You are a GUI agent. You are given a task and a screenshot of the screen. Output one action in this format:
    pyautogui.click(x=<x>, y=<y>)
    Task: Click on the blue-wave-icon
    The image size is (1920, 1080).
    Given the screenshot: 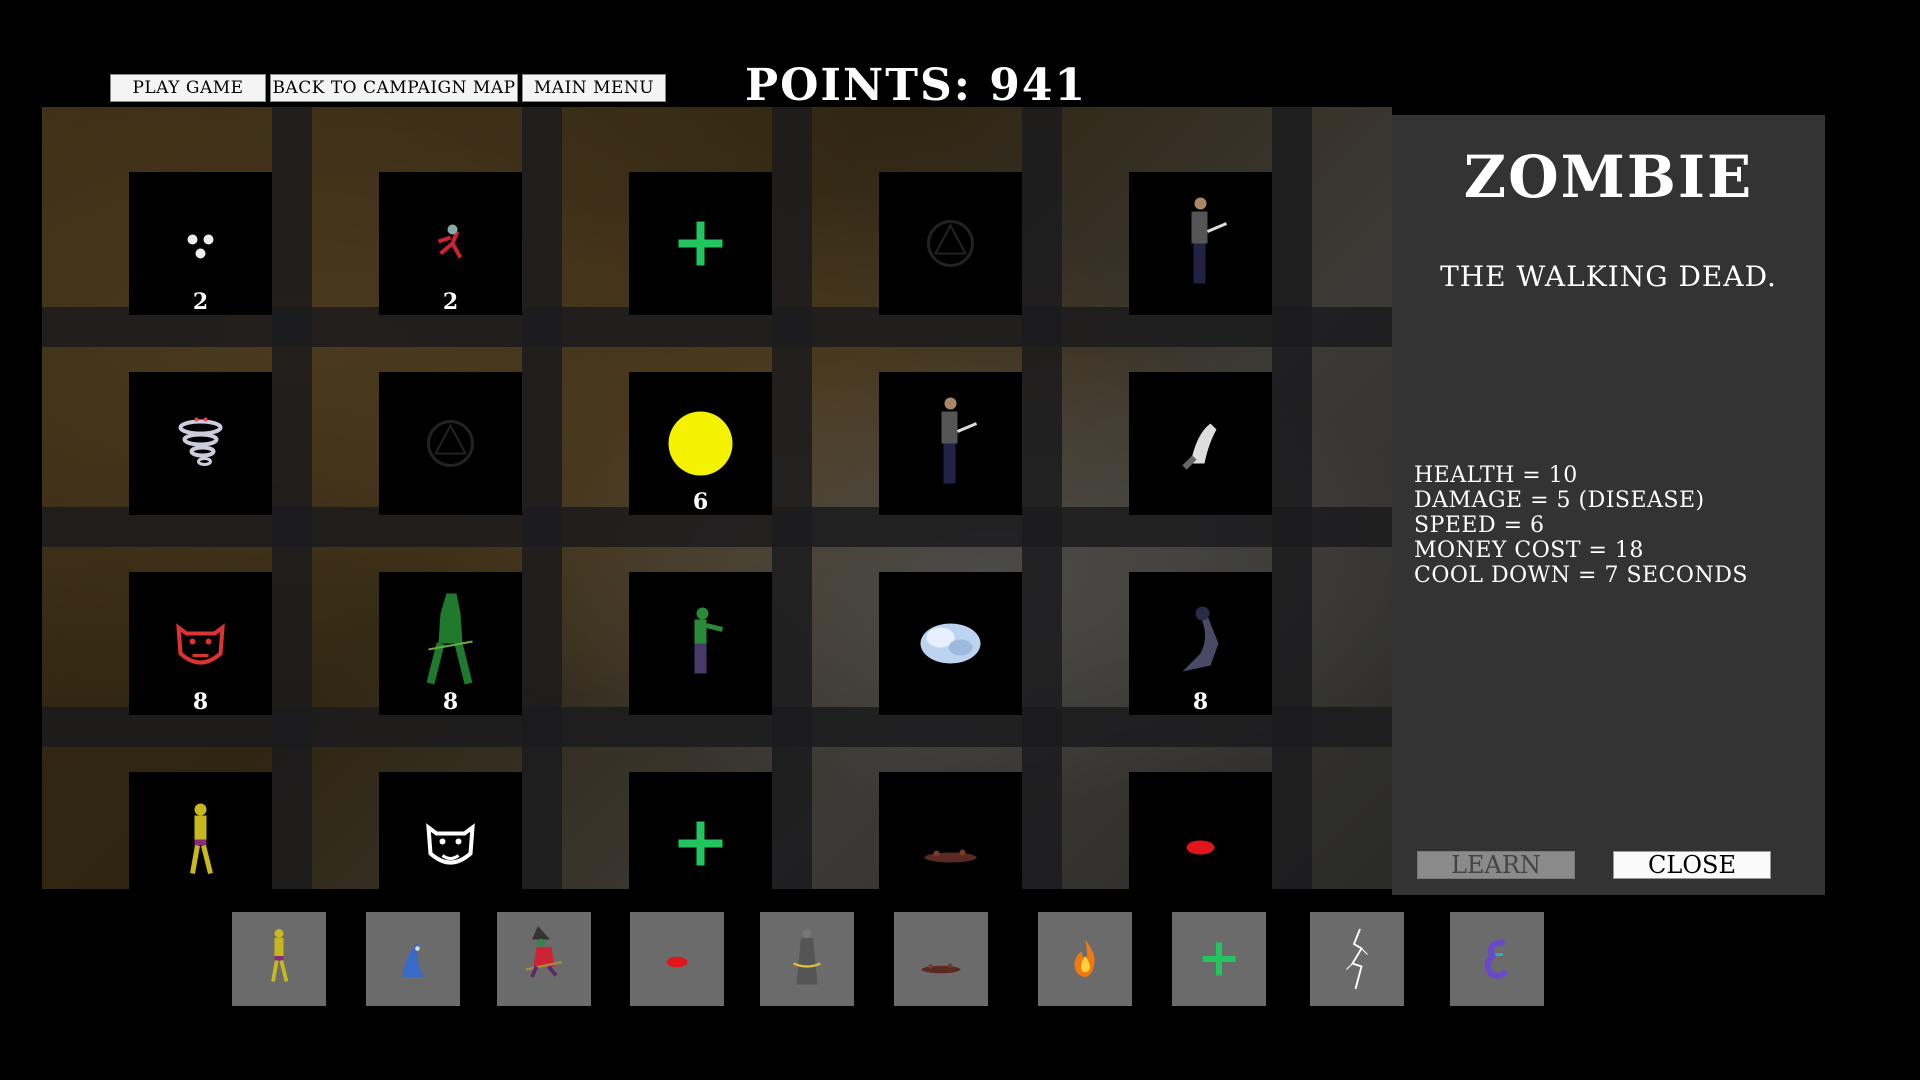 What is the action you would take?
    pyautogui.click(x=413, y=959)
    